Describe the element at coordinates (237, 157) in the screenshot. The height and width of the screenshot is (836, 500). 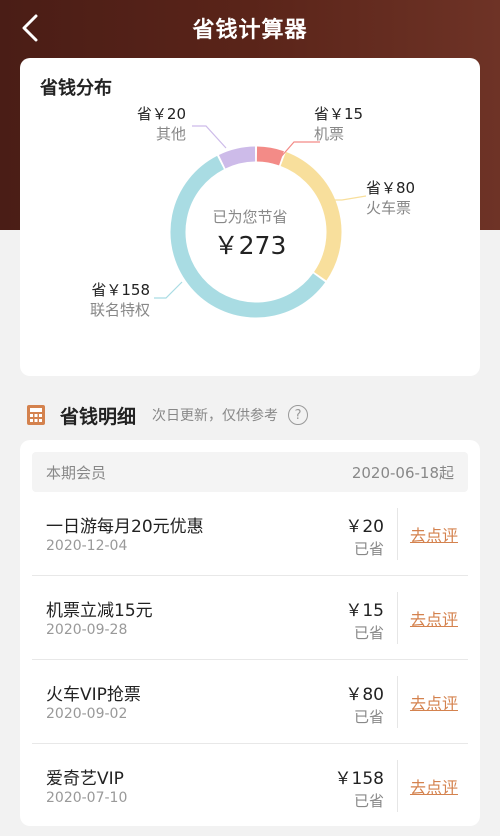
I see `donut-segment-other` at that location.